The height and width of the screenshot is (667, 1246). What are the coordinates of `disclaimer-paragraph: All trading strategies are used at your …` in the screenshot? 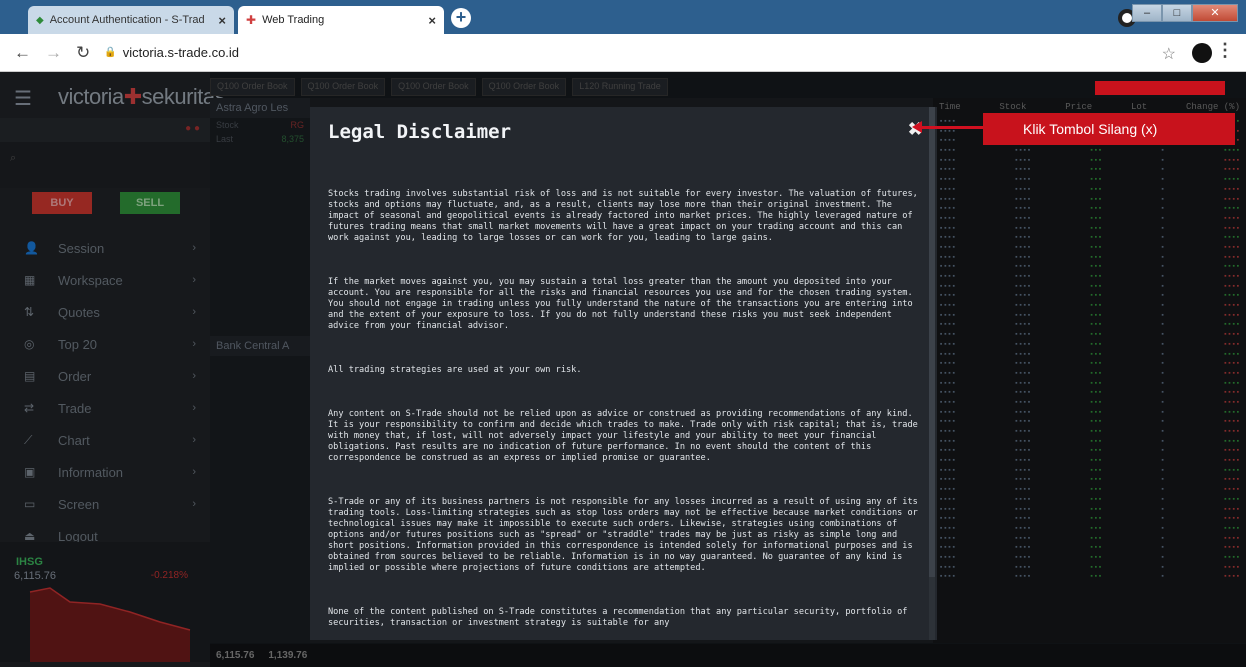 It's located at (455, 370).